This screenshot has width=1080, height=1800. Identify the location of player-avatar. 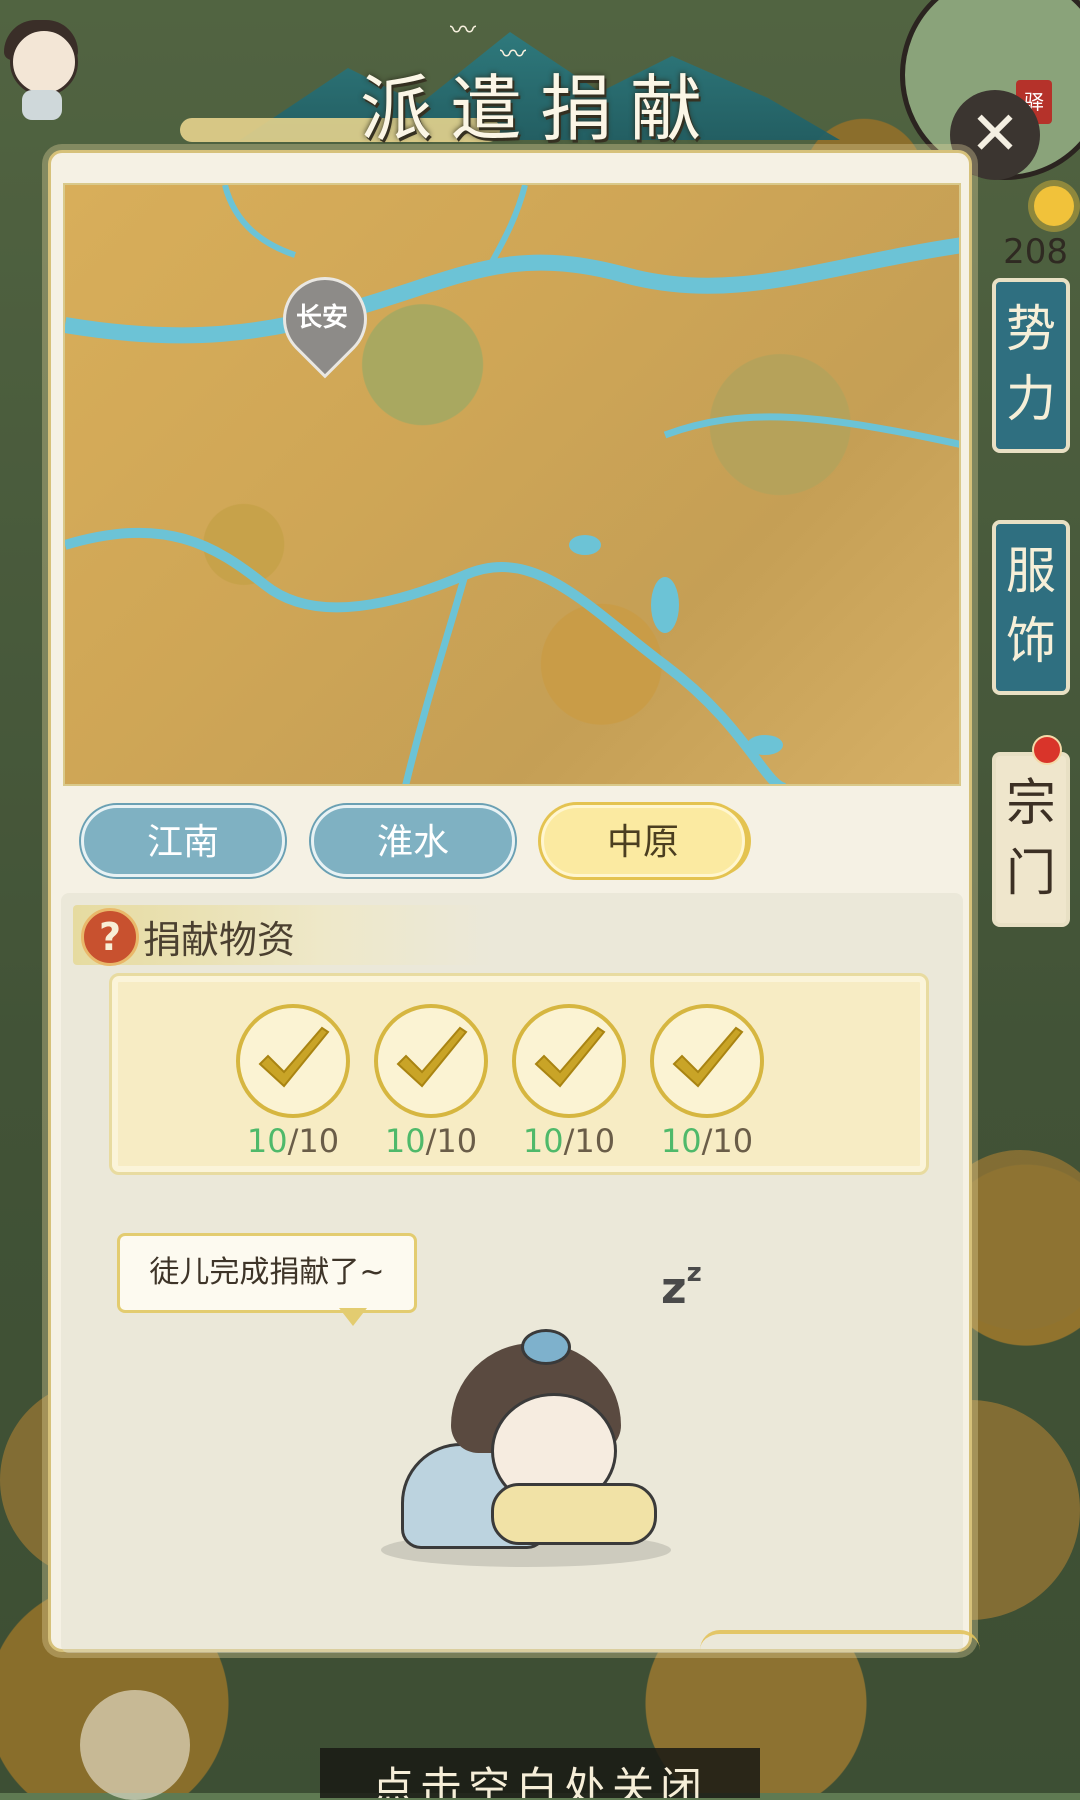
(45, 65).